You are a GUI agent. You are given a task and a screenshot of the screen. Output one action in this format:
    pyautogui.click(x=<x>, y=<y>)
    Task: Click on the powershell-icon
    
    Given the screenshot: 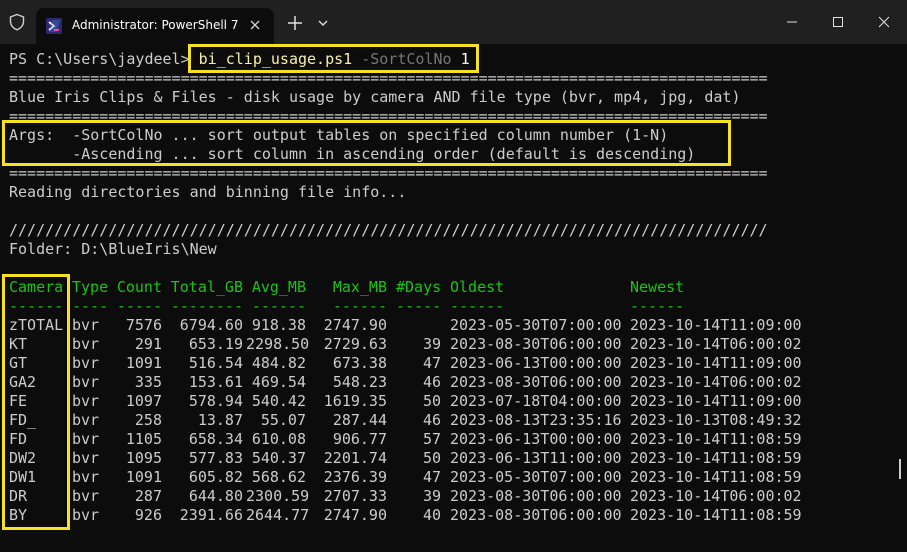 What is the action you would take?
    pyautogui.click(x=54, y=26)
    